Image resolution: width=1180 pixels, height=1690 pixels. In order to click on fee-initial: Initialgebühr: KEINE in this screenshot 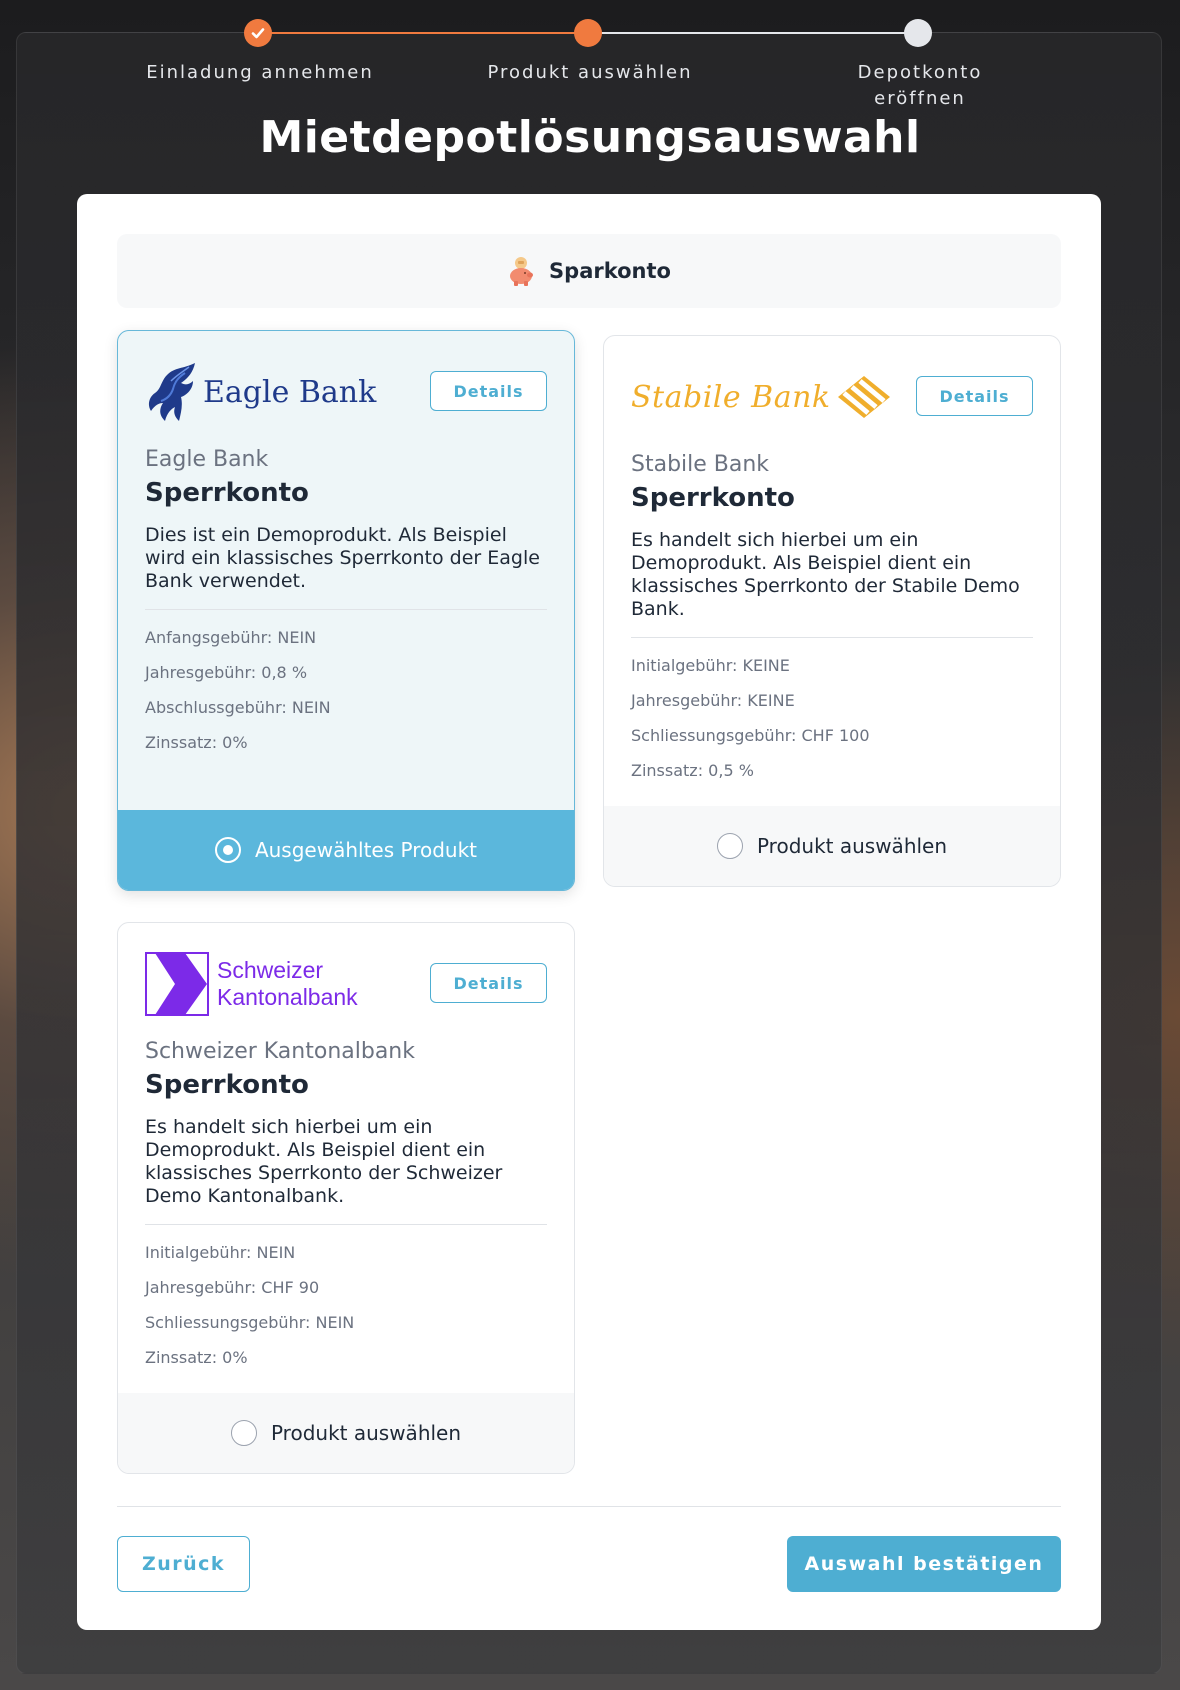, I will do `click(710, 665)`.